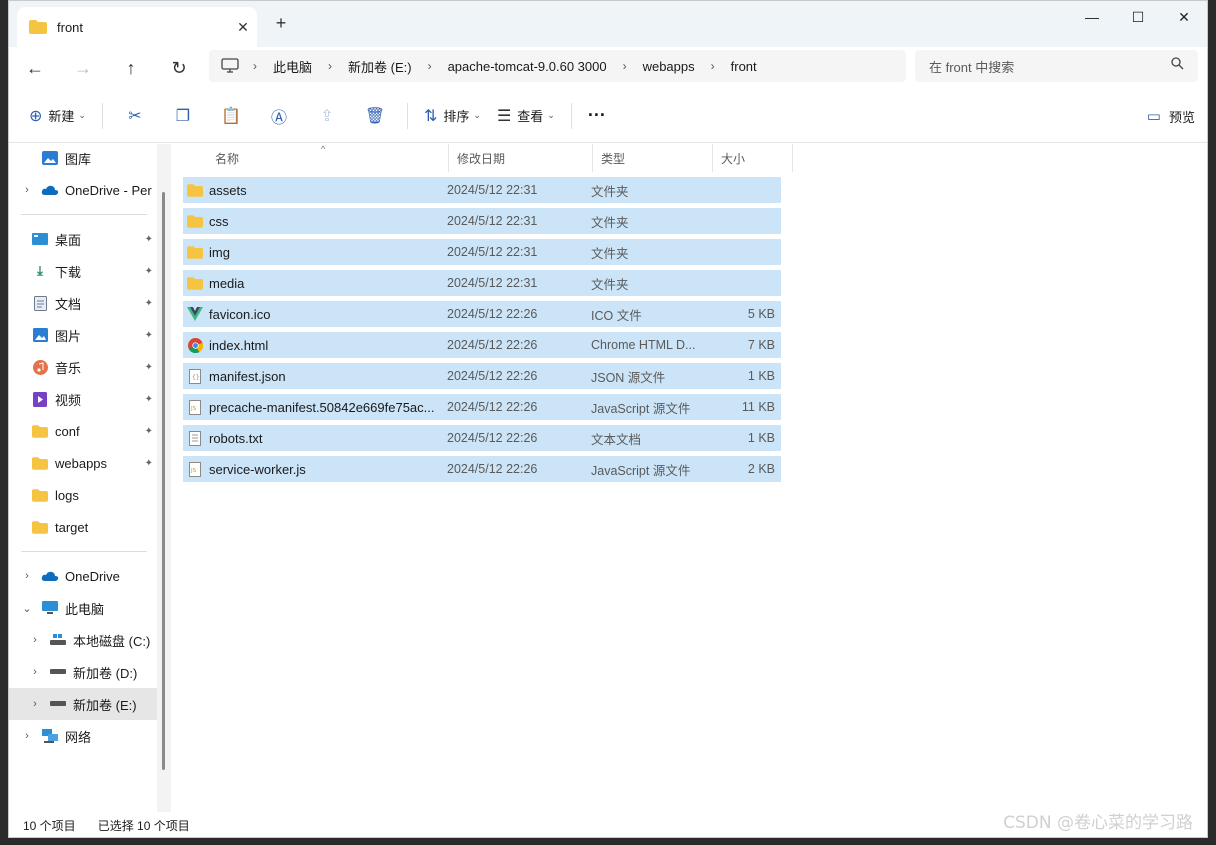 The width and height of the screenshot is (1216, 845). Describe the element at coordinates (219, 221) in the screenshot. I see `file-name: css` at that location.